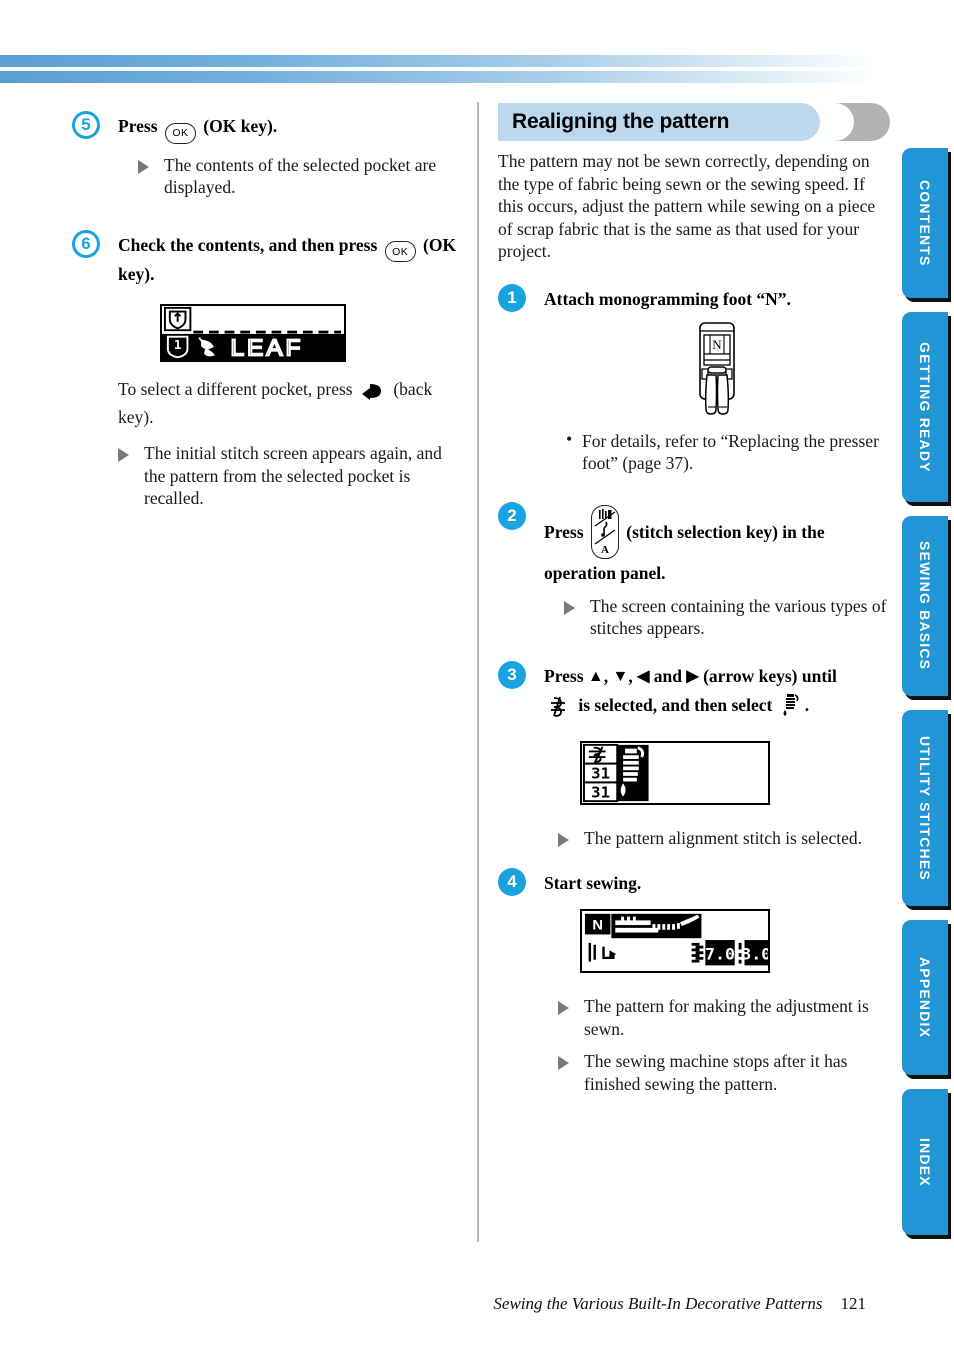  I want to click on step-number-4: 4, so click(512, 882).